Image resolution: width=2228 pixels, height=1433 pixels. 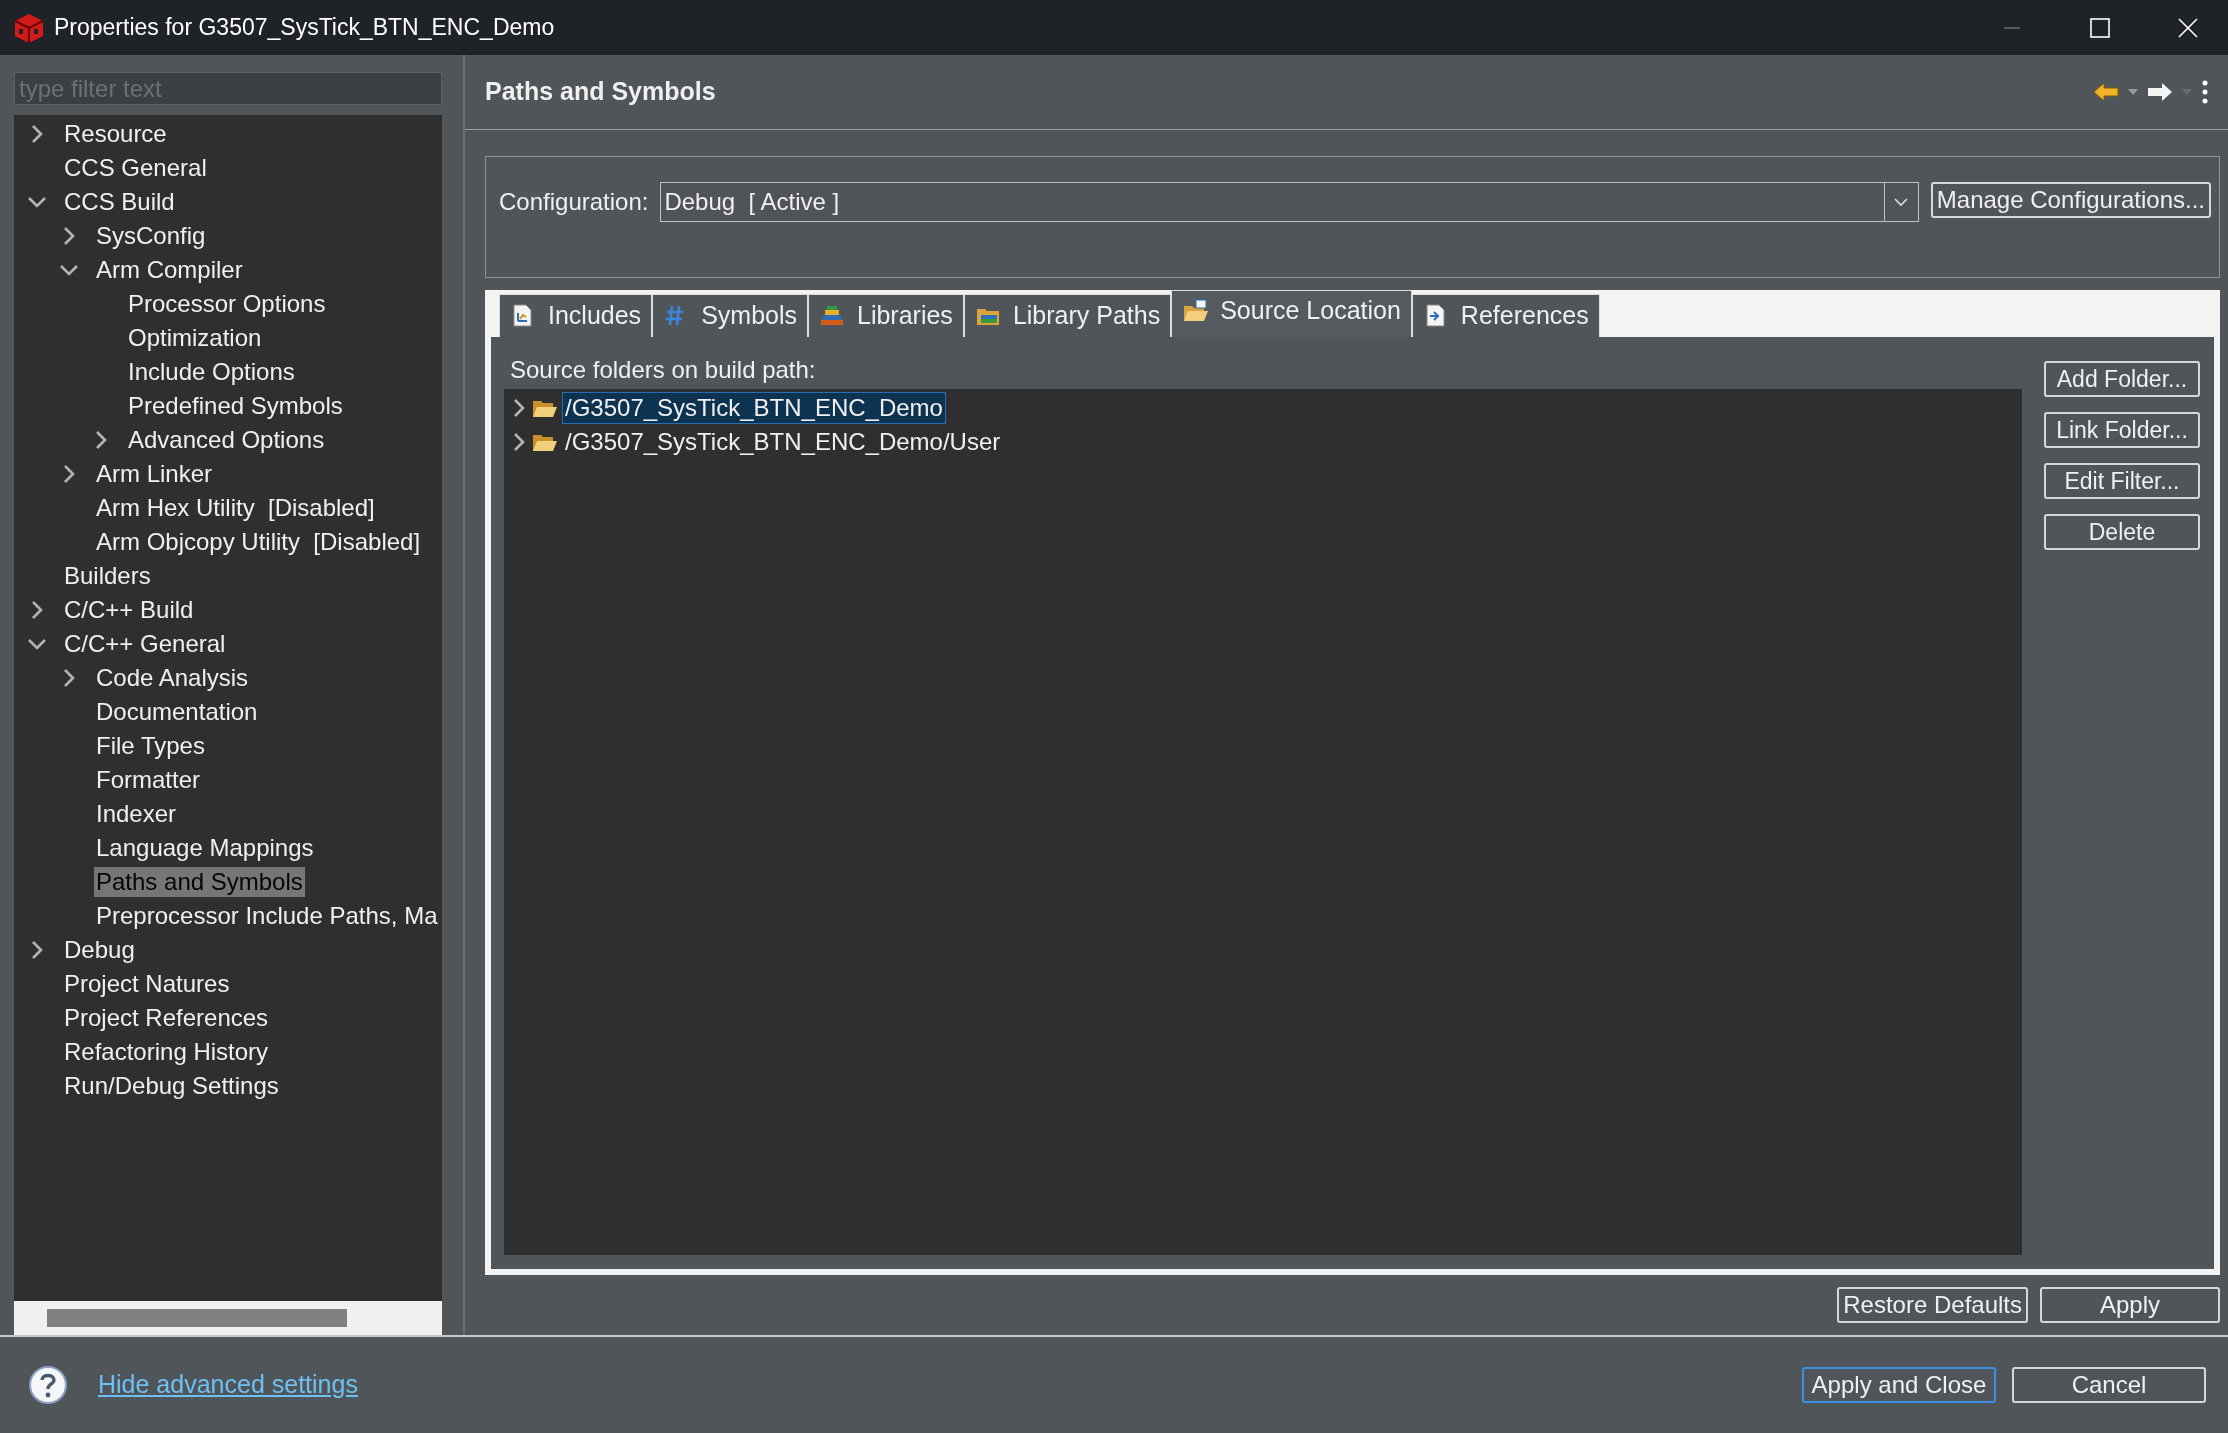 I want to click on scroll-thumb, so click(x=197, y=1318).